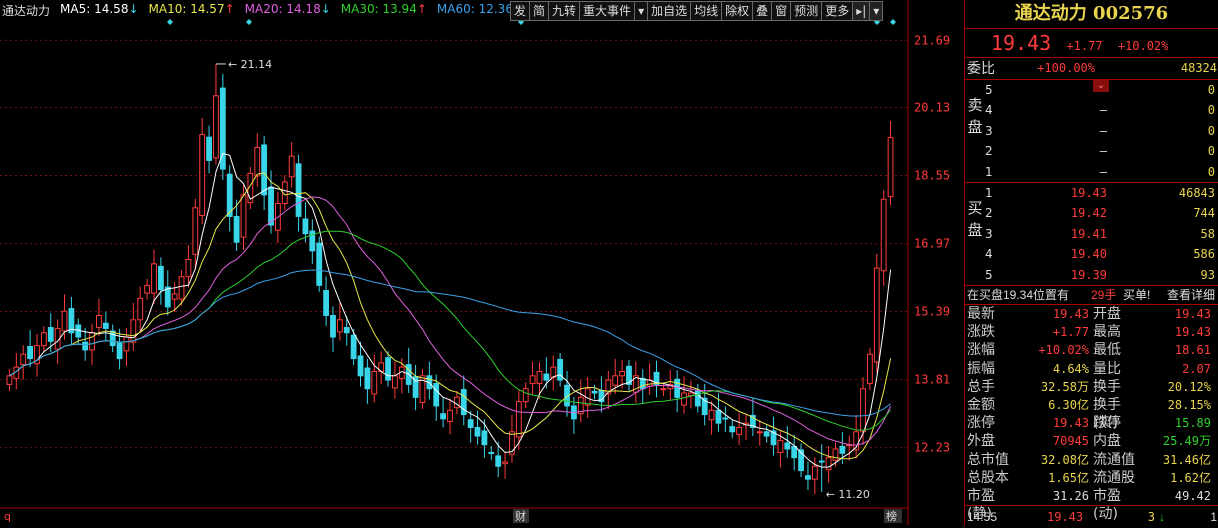 This screenshot has height=528, width=1218. I want to click on sell-level: 3, so click(989, 130).